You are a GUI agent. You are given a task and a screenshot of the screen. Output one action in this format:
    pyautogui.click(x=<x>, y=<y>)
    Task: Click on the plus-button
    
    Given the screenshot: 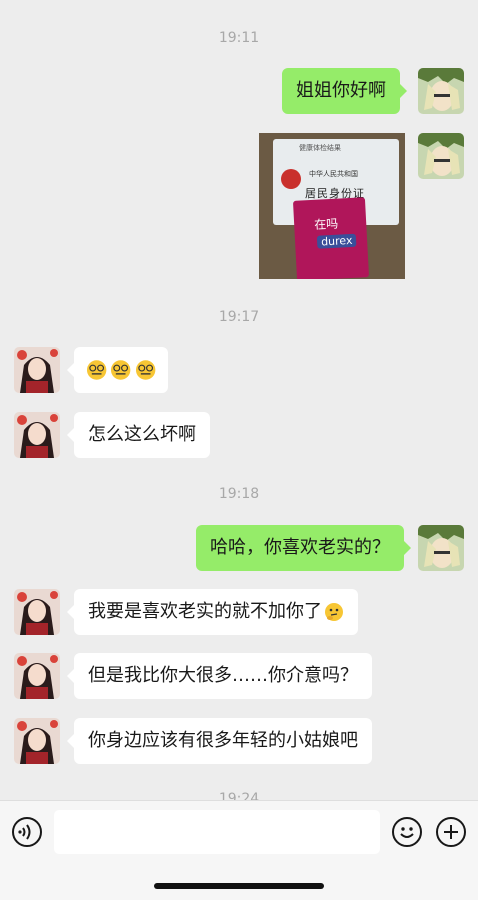 What is the action you would take?
    pyautogui.click(x=451, y=832)
    